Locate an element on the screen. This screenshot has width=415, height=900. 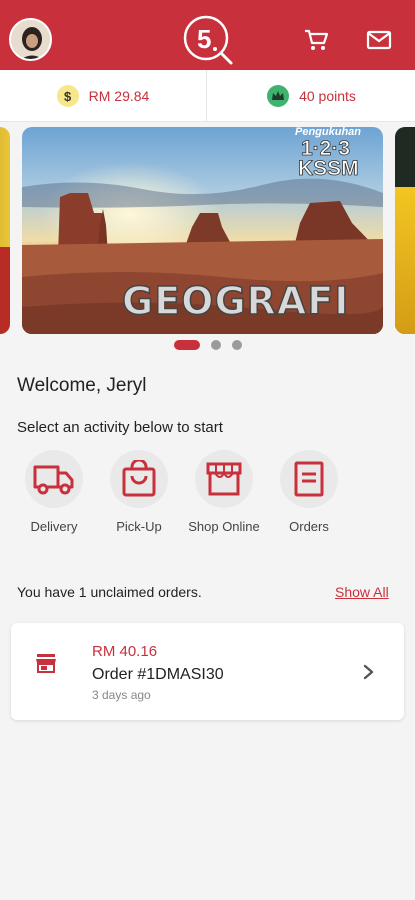
activity-pickup: Pick-Up is located at coordinates (139, 492).